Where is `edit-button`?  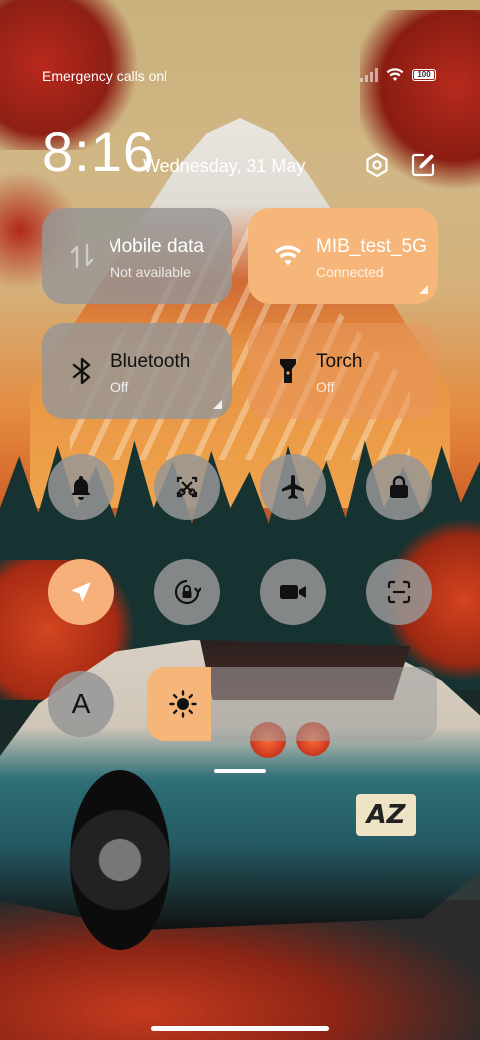 edit-button is located at coordinates (423, 165).